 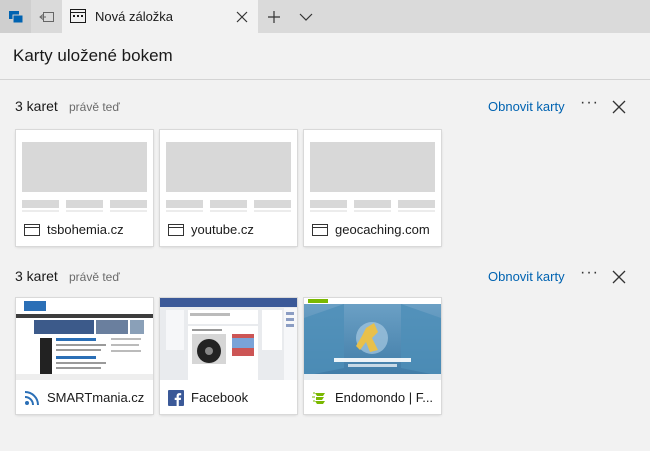 I want to click on tabs-aside-button, so click(x=15, y=16).